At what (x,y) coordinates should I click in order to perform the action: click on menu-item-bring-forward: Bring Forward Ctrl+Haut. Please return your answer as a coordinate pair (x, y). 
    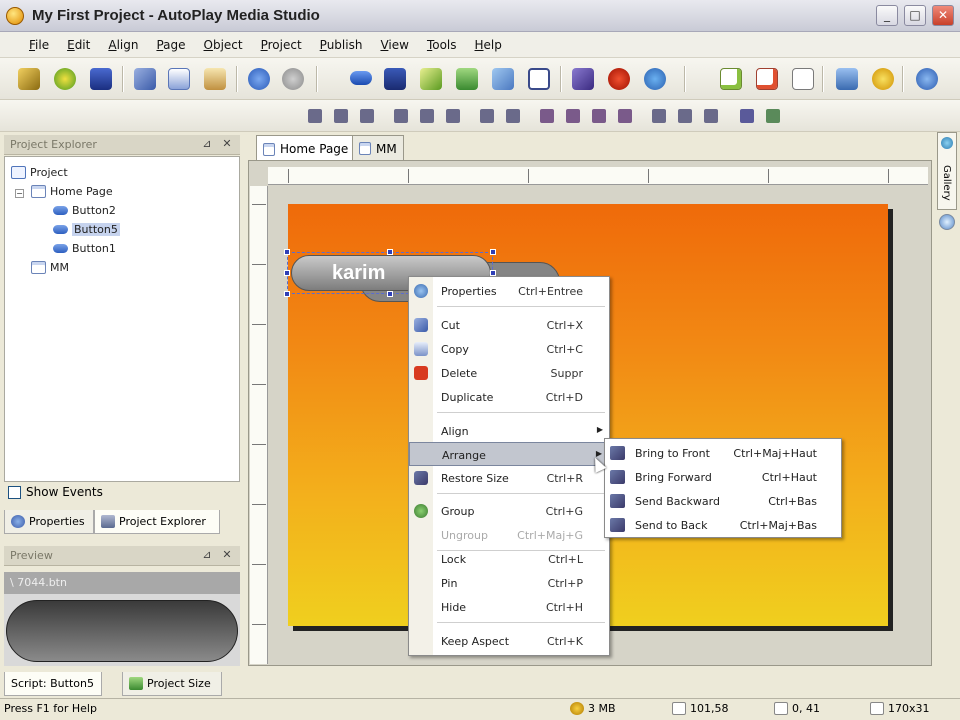
    Looking at the image, I should click on (723, 477).